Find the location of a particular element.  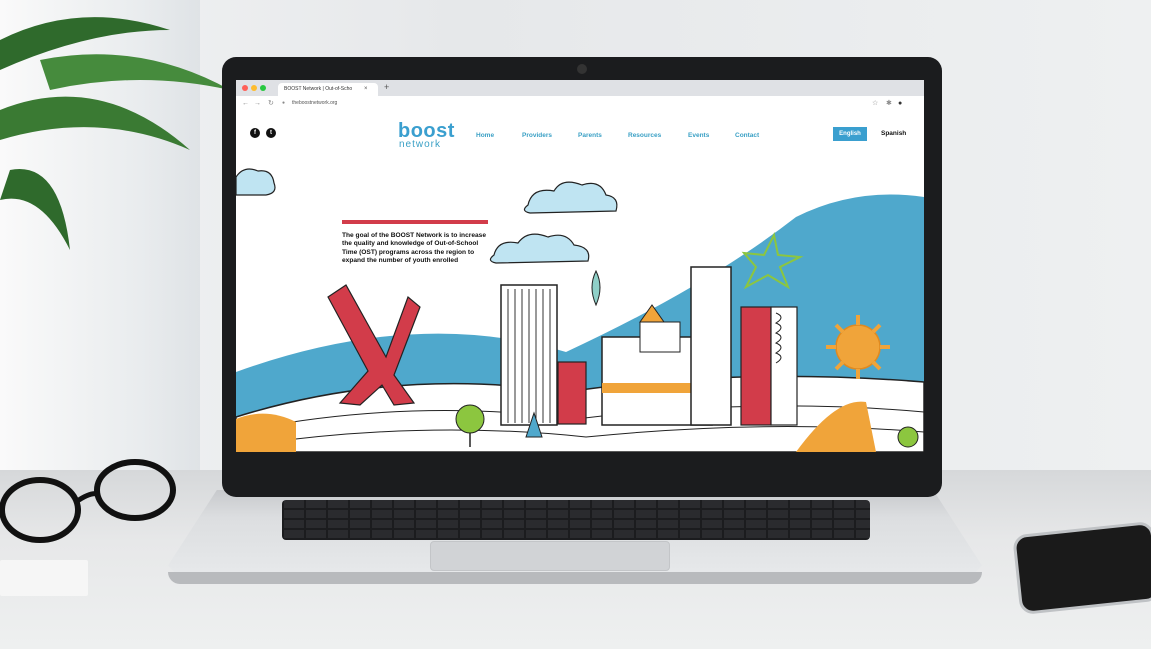

nav-contact: Contact is located at coordinates (747, 135).